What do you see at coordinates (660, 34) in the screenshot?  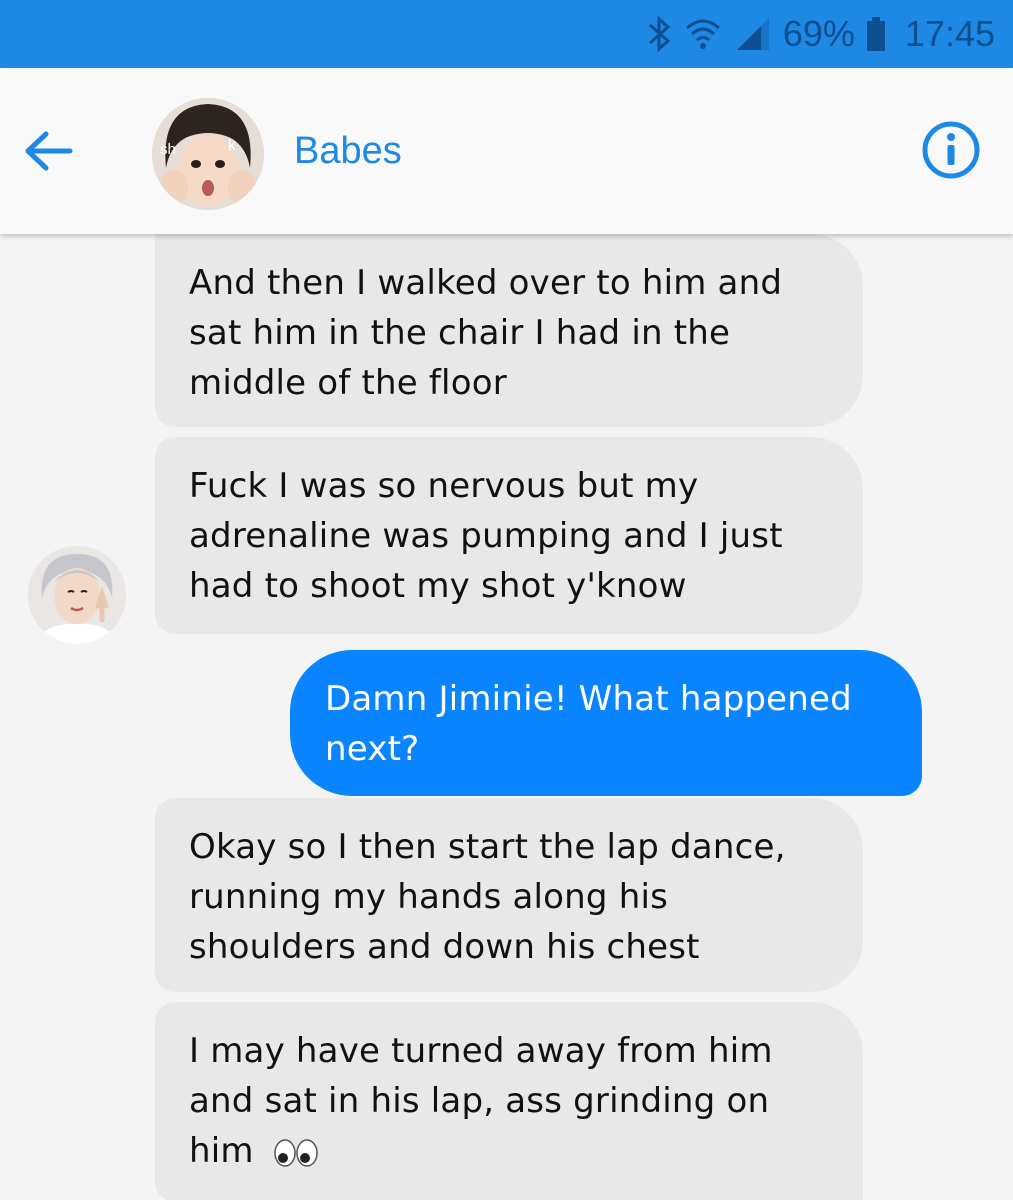 I see `bluetooth-icon` at bounding box center [660, 34].